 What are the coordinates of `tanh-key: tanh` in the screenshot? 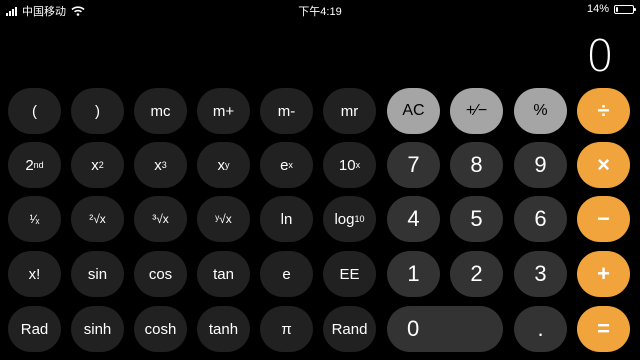 It's located at (223, 329).